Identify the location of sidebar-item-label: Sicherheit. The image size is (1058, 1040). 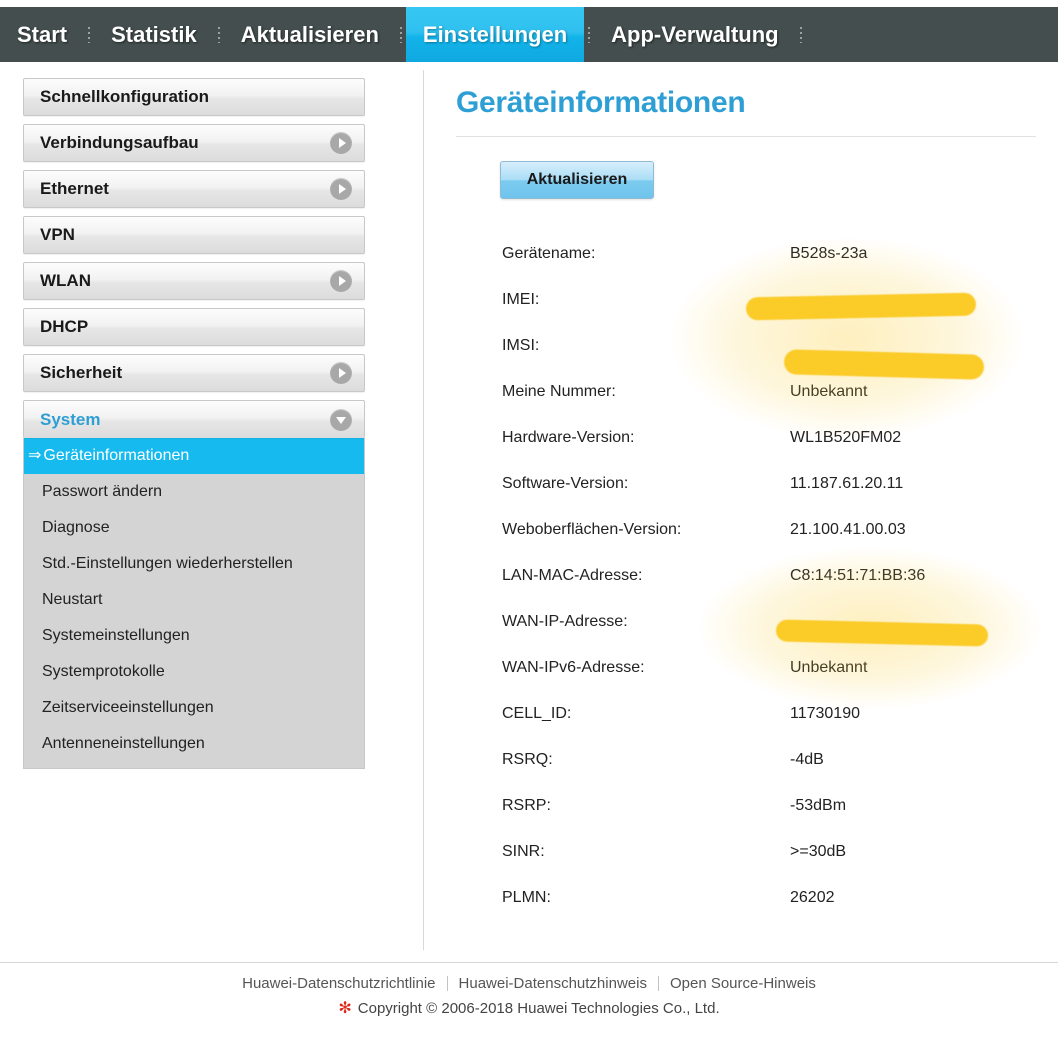
(81, 372).